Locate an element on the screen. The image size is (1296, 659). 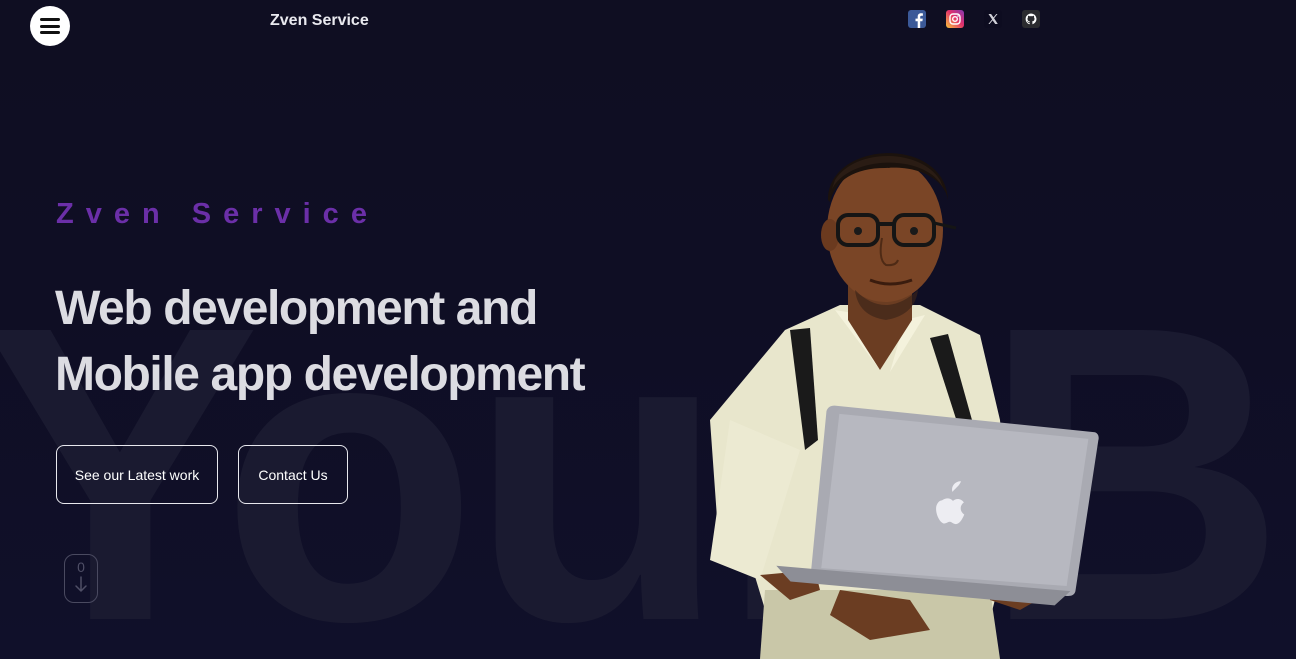
brand-title: Zven Service is located at coordinates (319, 21).